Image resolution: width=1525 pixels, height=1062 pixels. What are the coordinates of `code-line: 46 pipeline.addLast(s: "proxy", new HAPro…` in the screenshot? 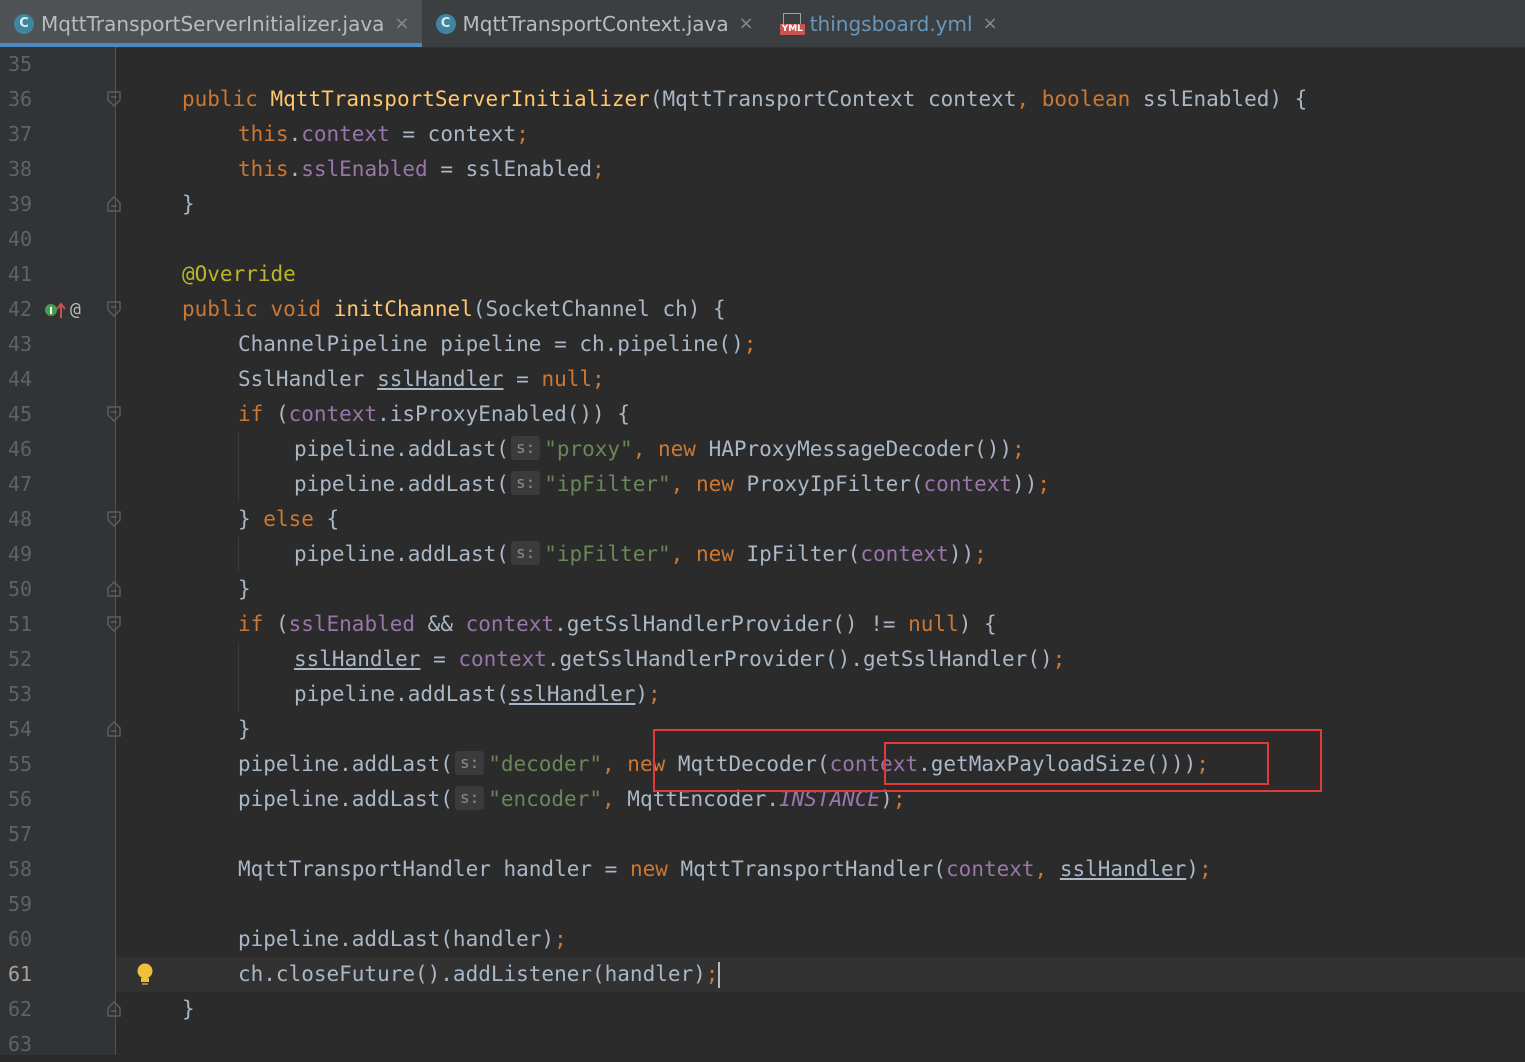 It's located at (762, 449).